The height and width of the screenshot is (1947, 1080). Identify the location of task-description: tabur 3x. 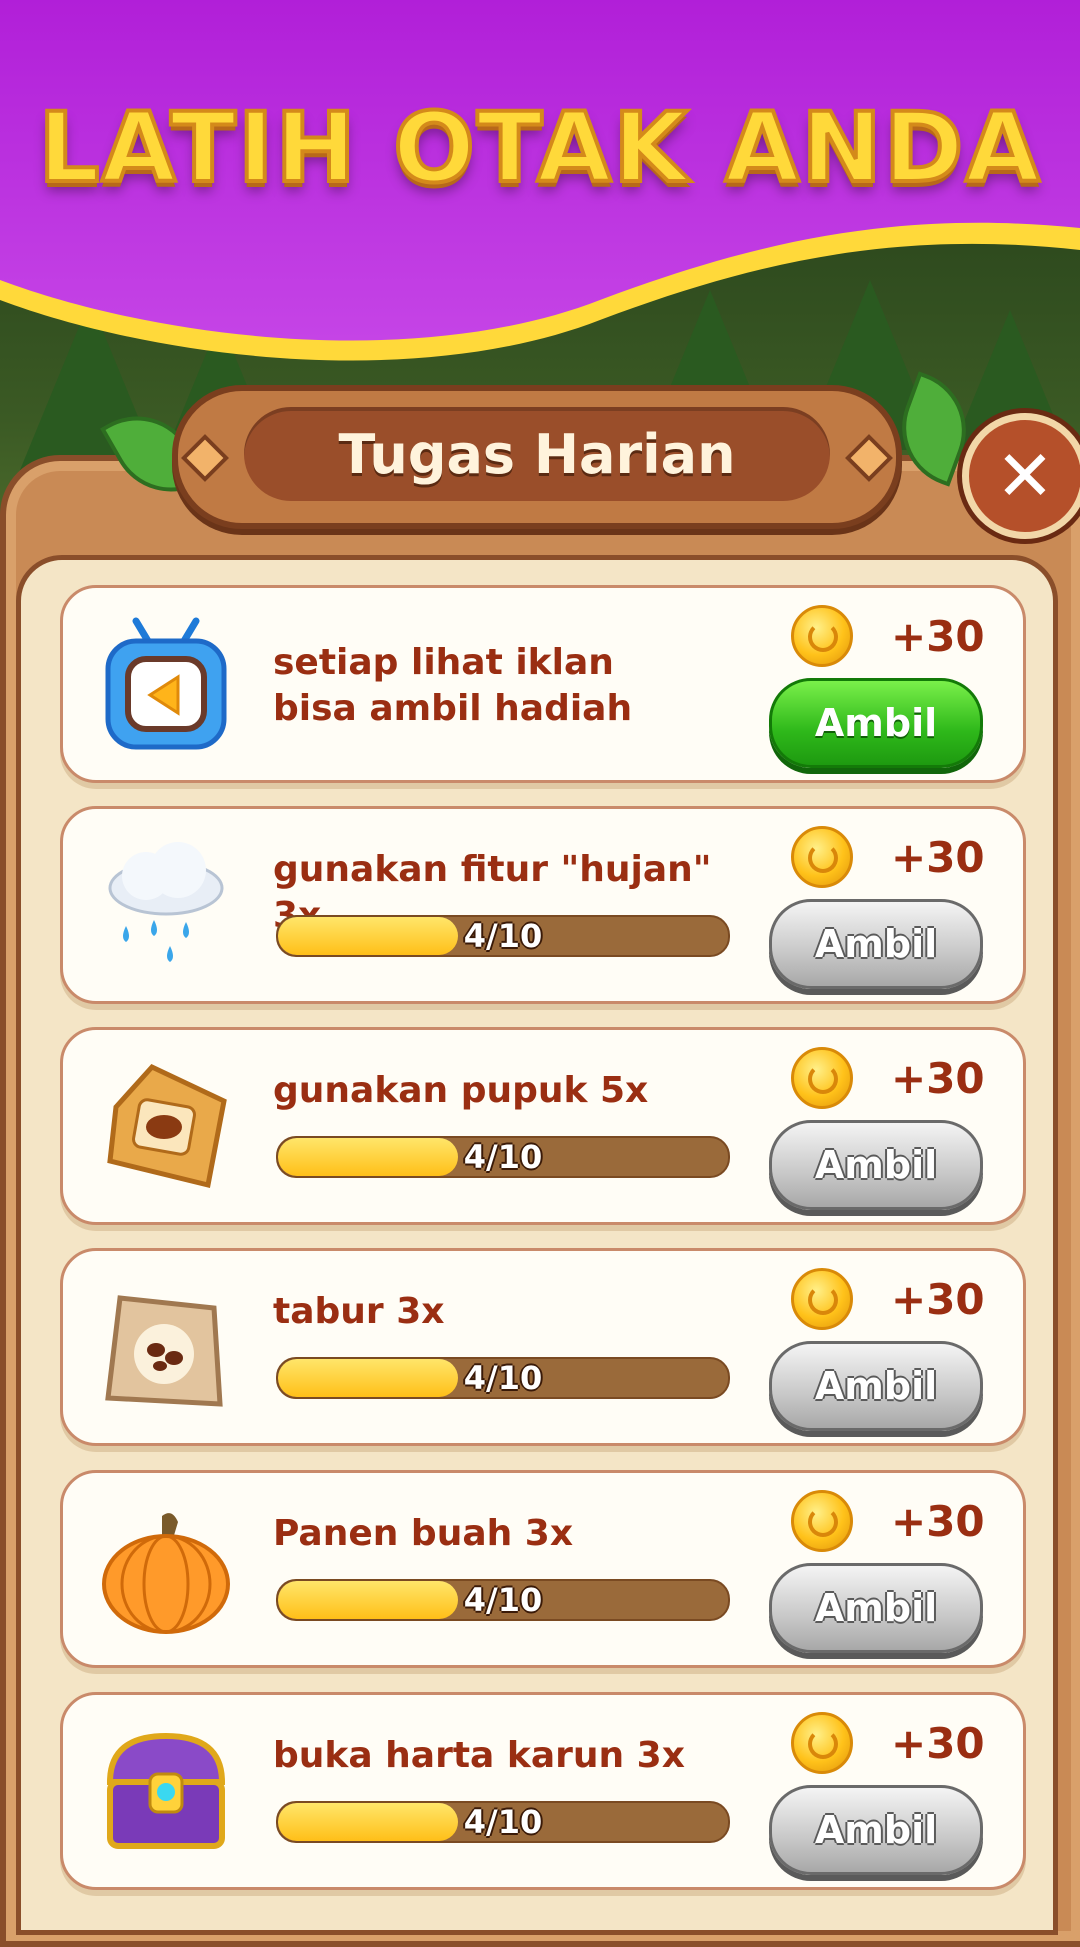
(359, 1311).